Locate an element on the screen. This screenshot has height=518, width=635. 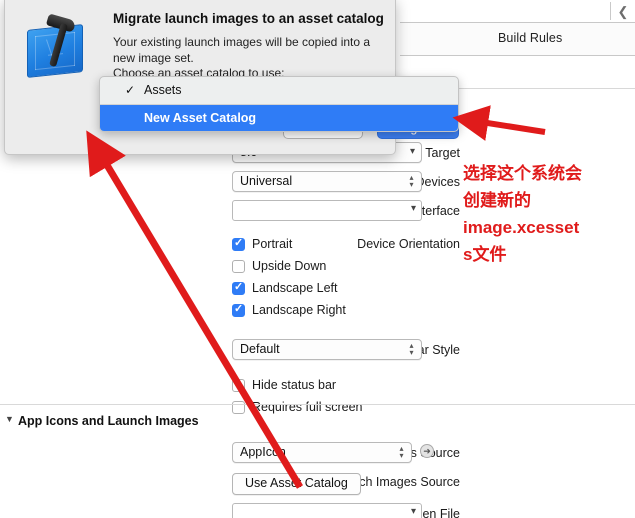
use-asset-catalog-label: Use Asset Catalog is located at coordinates (296, 484).